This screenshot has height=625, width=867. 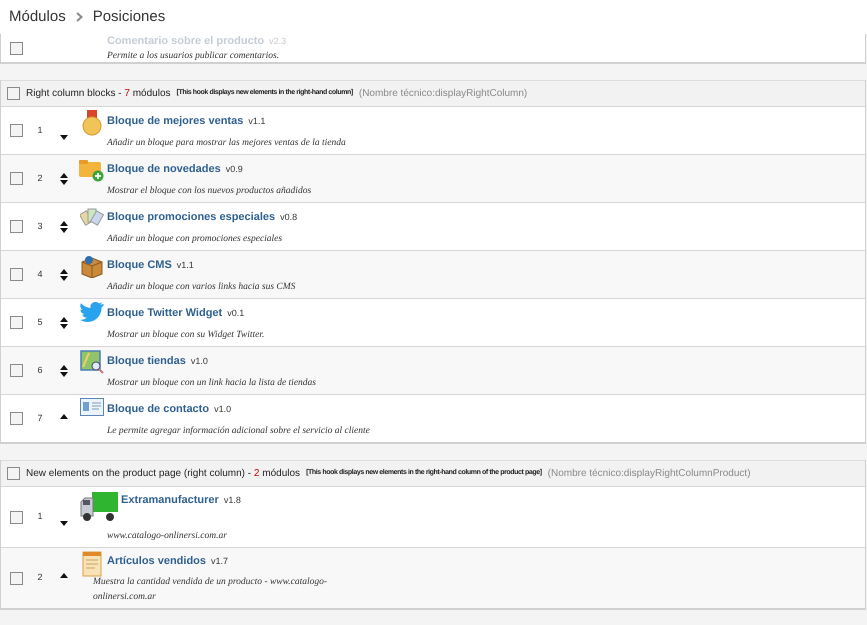 What do you see at coordinates (443, 94) in the screenshot?
I see `technical-name: (Nombre técnico:displayRightColumn)` at bounding box center [443, 94].